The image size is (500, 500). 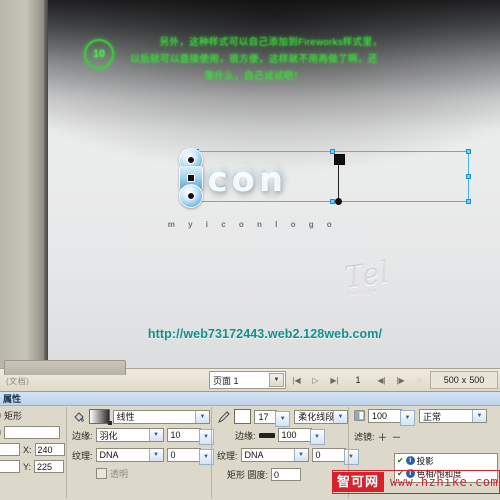 I want to click on shape-type-icon, so click(x=0, y=415).